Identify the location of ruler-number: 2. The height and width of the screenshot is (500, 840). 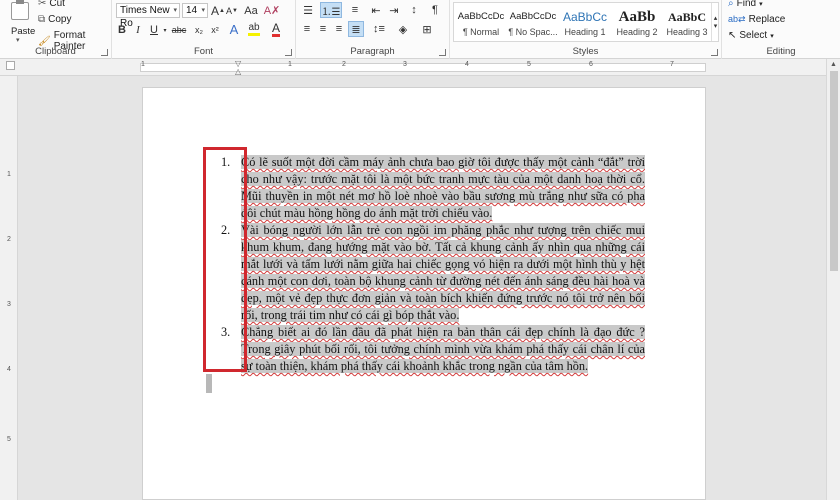
(344, 64).